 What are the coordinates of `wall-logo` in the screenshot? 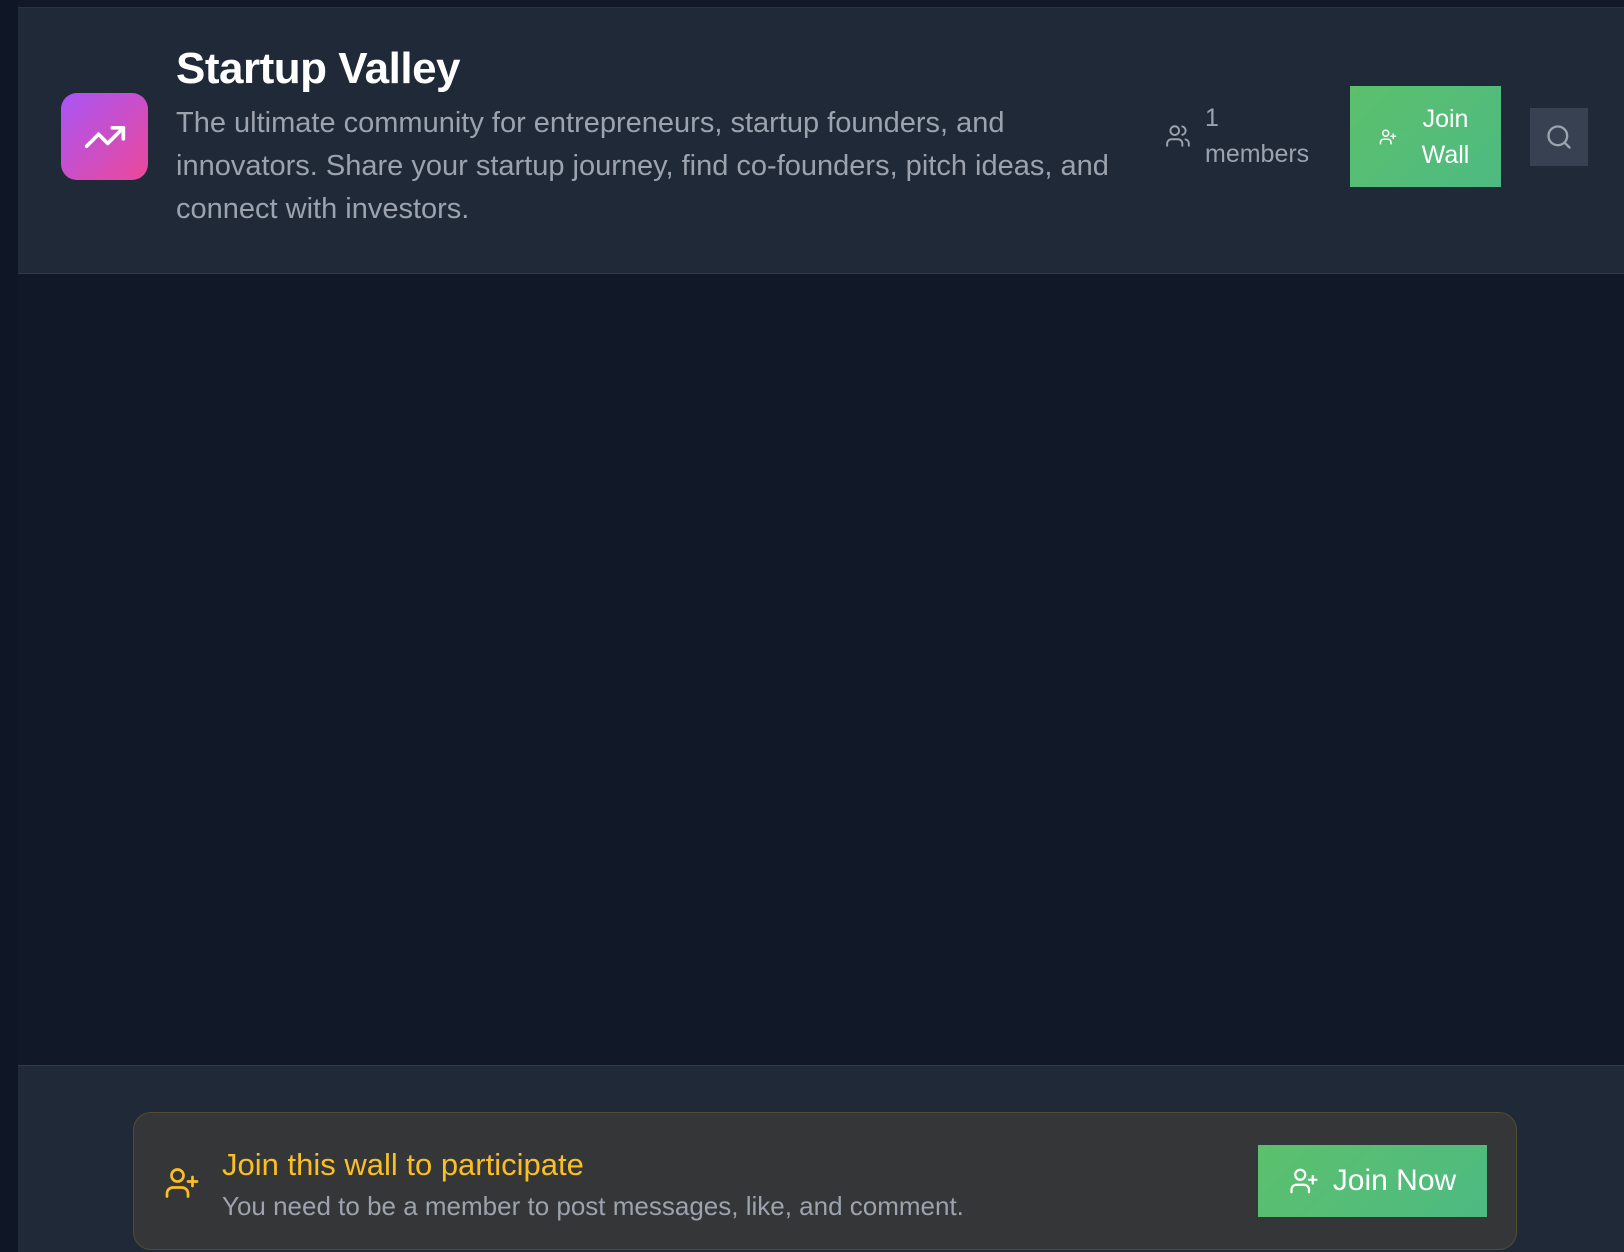 It's located at (104, 136).